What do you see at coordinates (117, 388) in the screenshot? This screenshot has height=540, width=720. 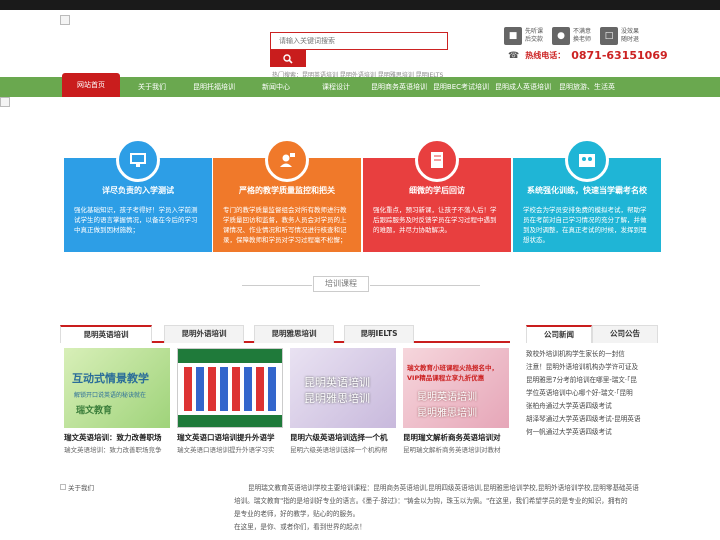 I see `course-image: 互动式情景教学 解锁开口说英语的秘诀就在 瑞文教育` at bounding box center [117, 388].